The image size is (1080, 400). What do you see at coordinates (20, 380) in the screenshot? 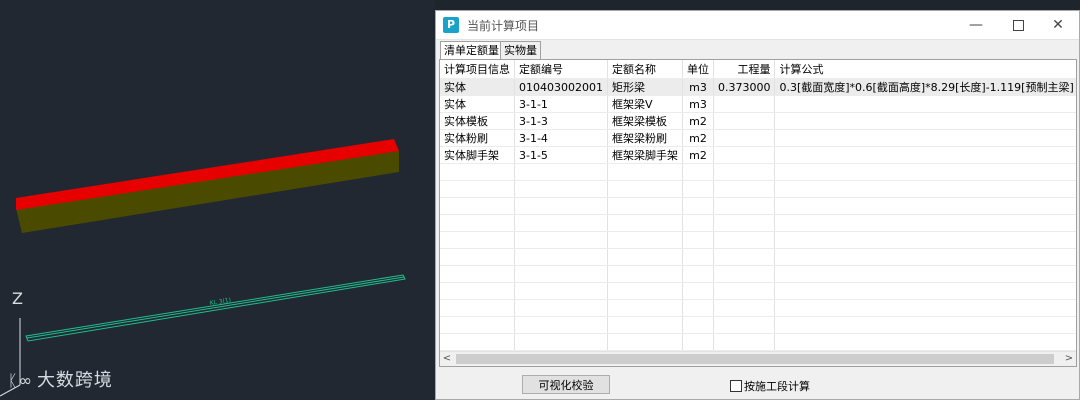
I see `watermark-logo-icon: ᛕ∞` at bounding box center [20, 380].